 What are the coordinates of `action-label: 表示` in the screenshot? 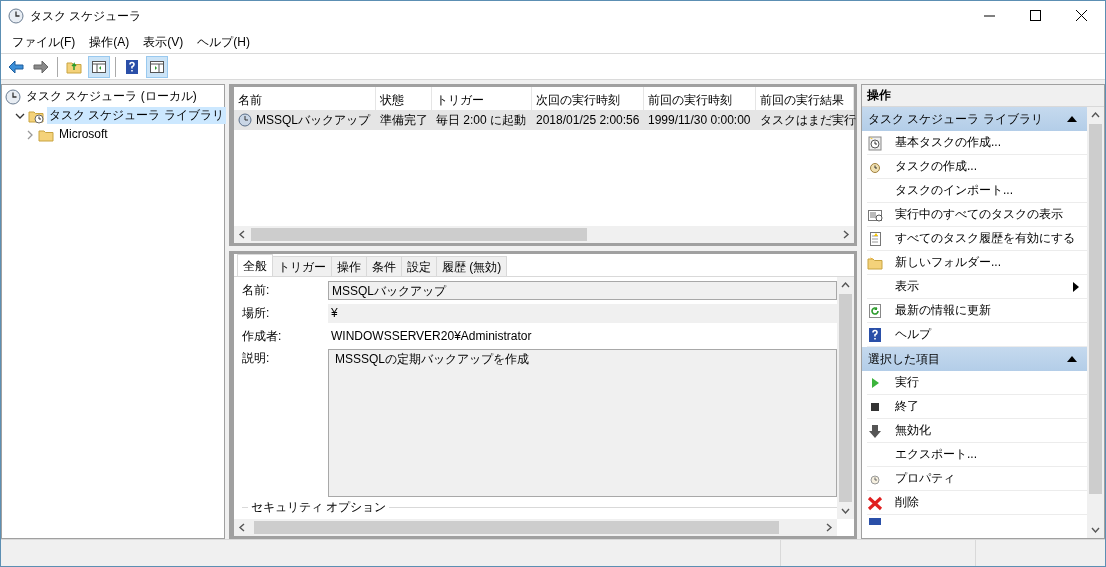 It's located at (907, 286).